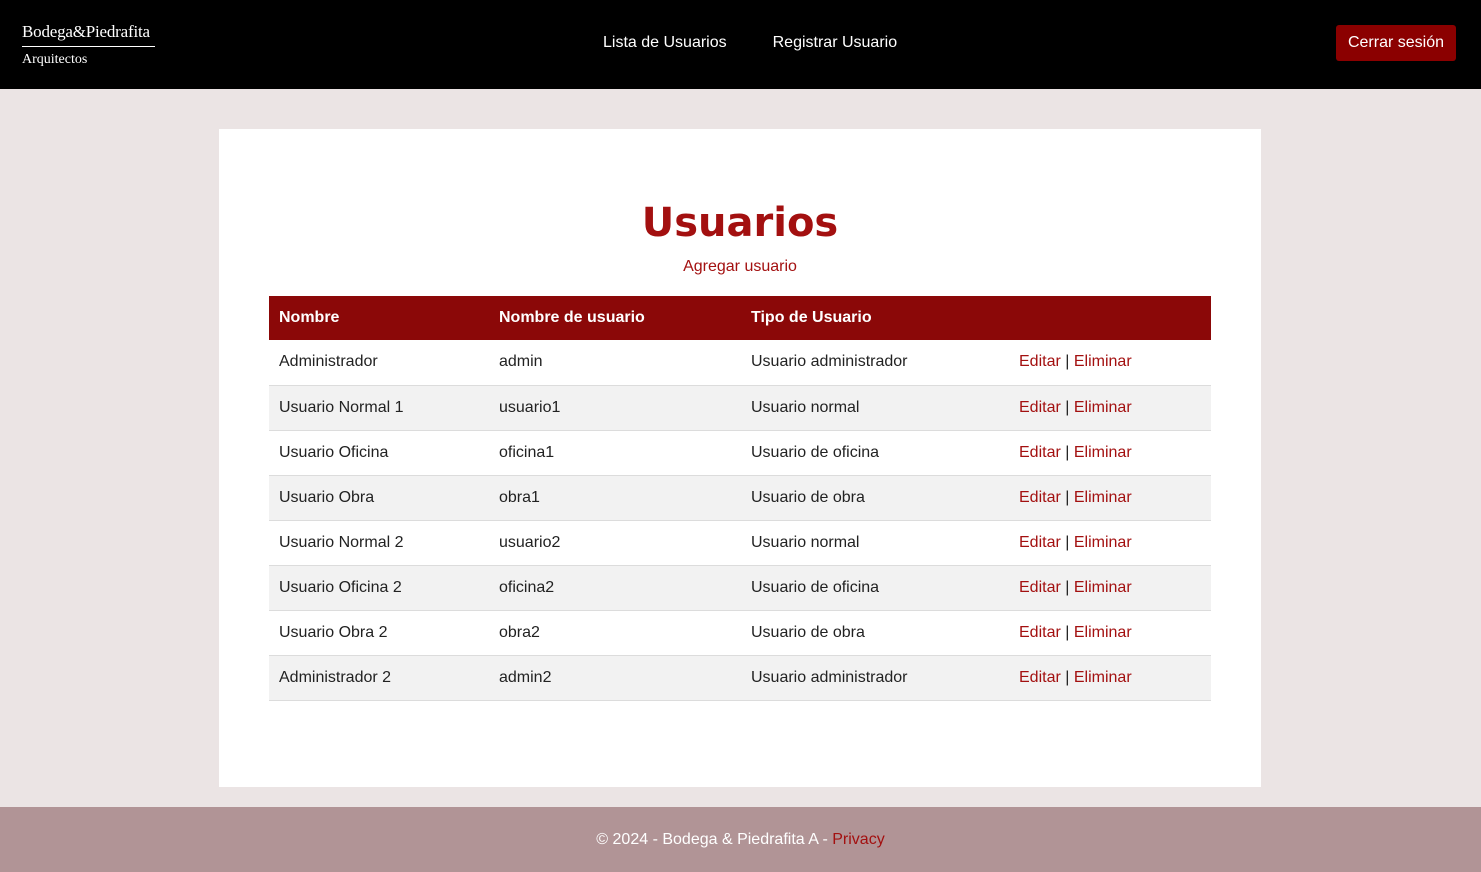 The height and width of the screenshot is (872, 1481). What do you see at coordinates (1110, 318) in the screenshot?
I see `column-header-actions` at bounding box center [1110, 318].